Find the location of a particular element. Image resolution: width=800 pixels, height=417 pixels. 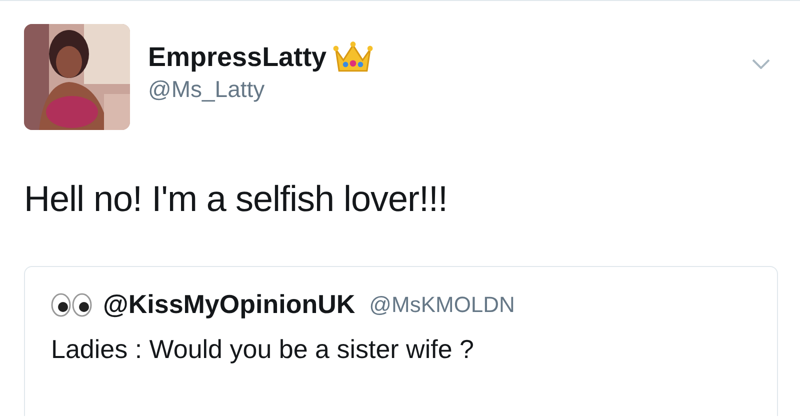

chevron-down-icon is located at coordinates (761, 64).